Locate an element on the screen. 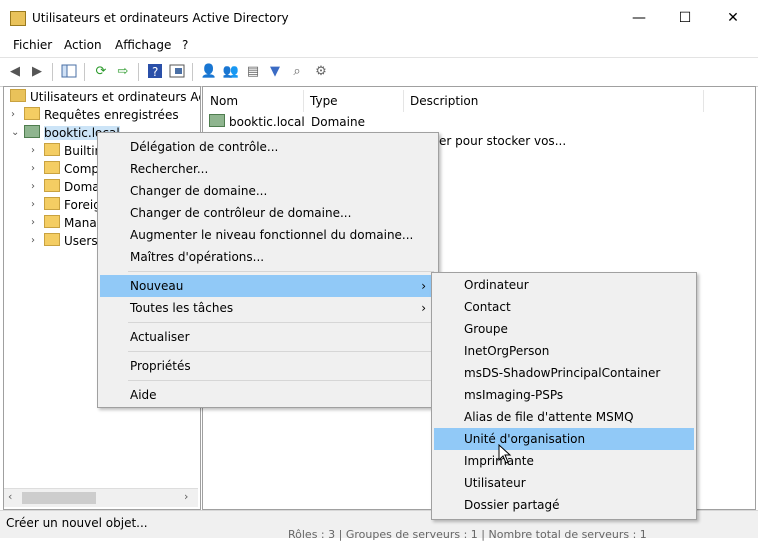  menu-item-new: Nouveau › is located at coordinates (268, 286).